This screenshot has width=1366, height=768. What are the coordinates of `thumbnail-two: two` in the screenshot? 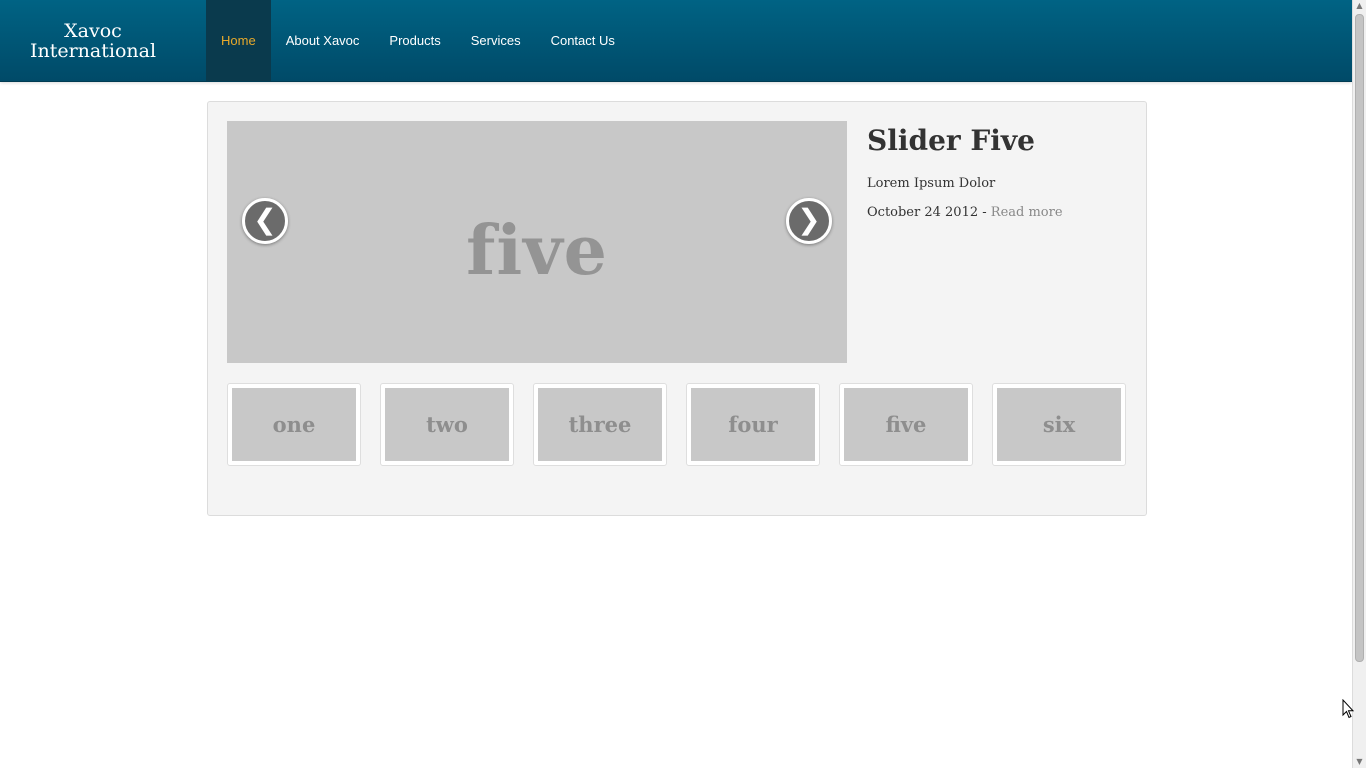 It's located at (447, 424).